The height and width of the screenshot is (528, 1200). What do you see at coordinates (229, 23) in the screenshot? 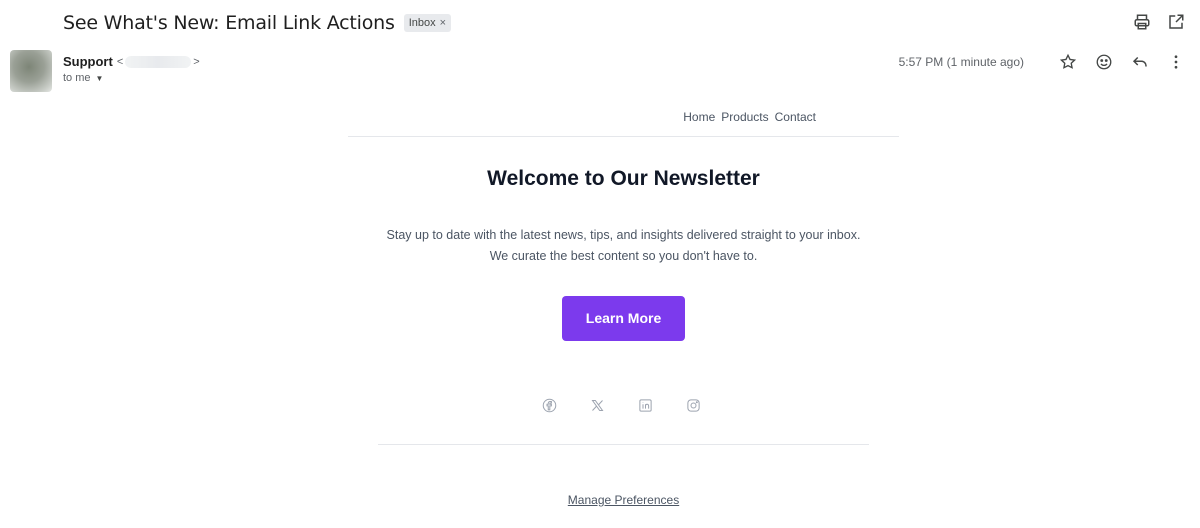
I see `email-subject: See What's New: Email Link Actions` at bounding box center [229, 23].